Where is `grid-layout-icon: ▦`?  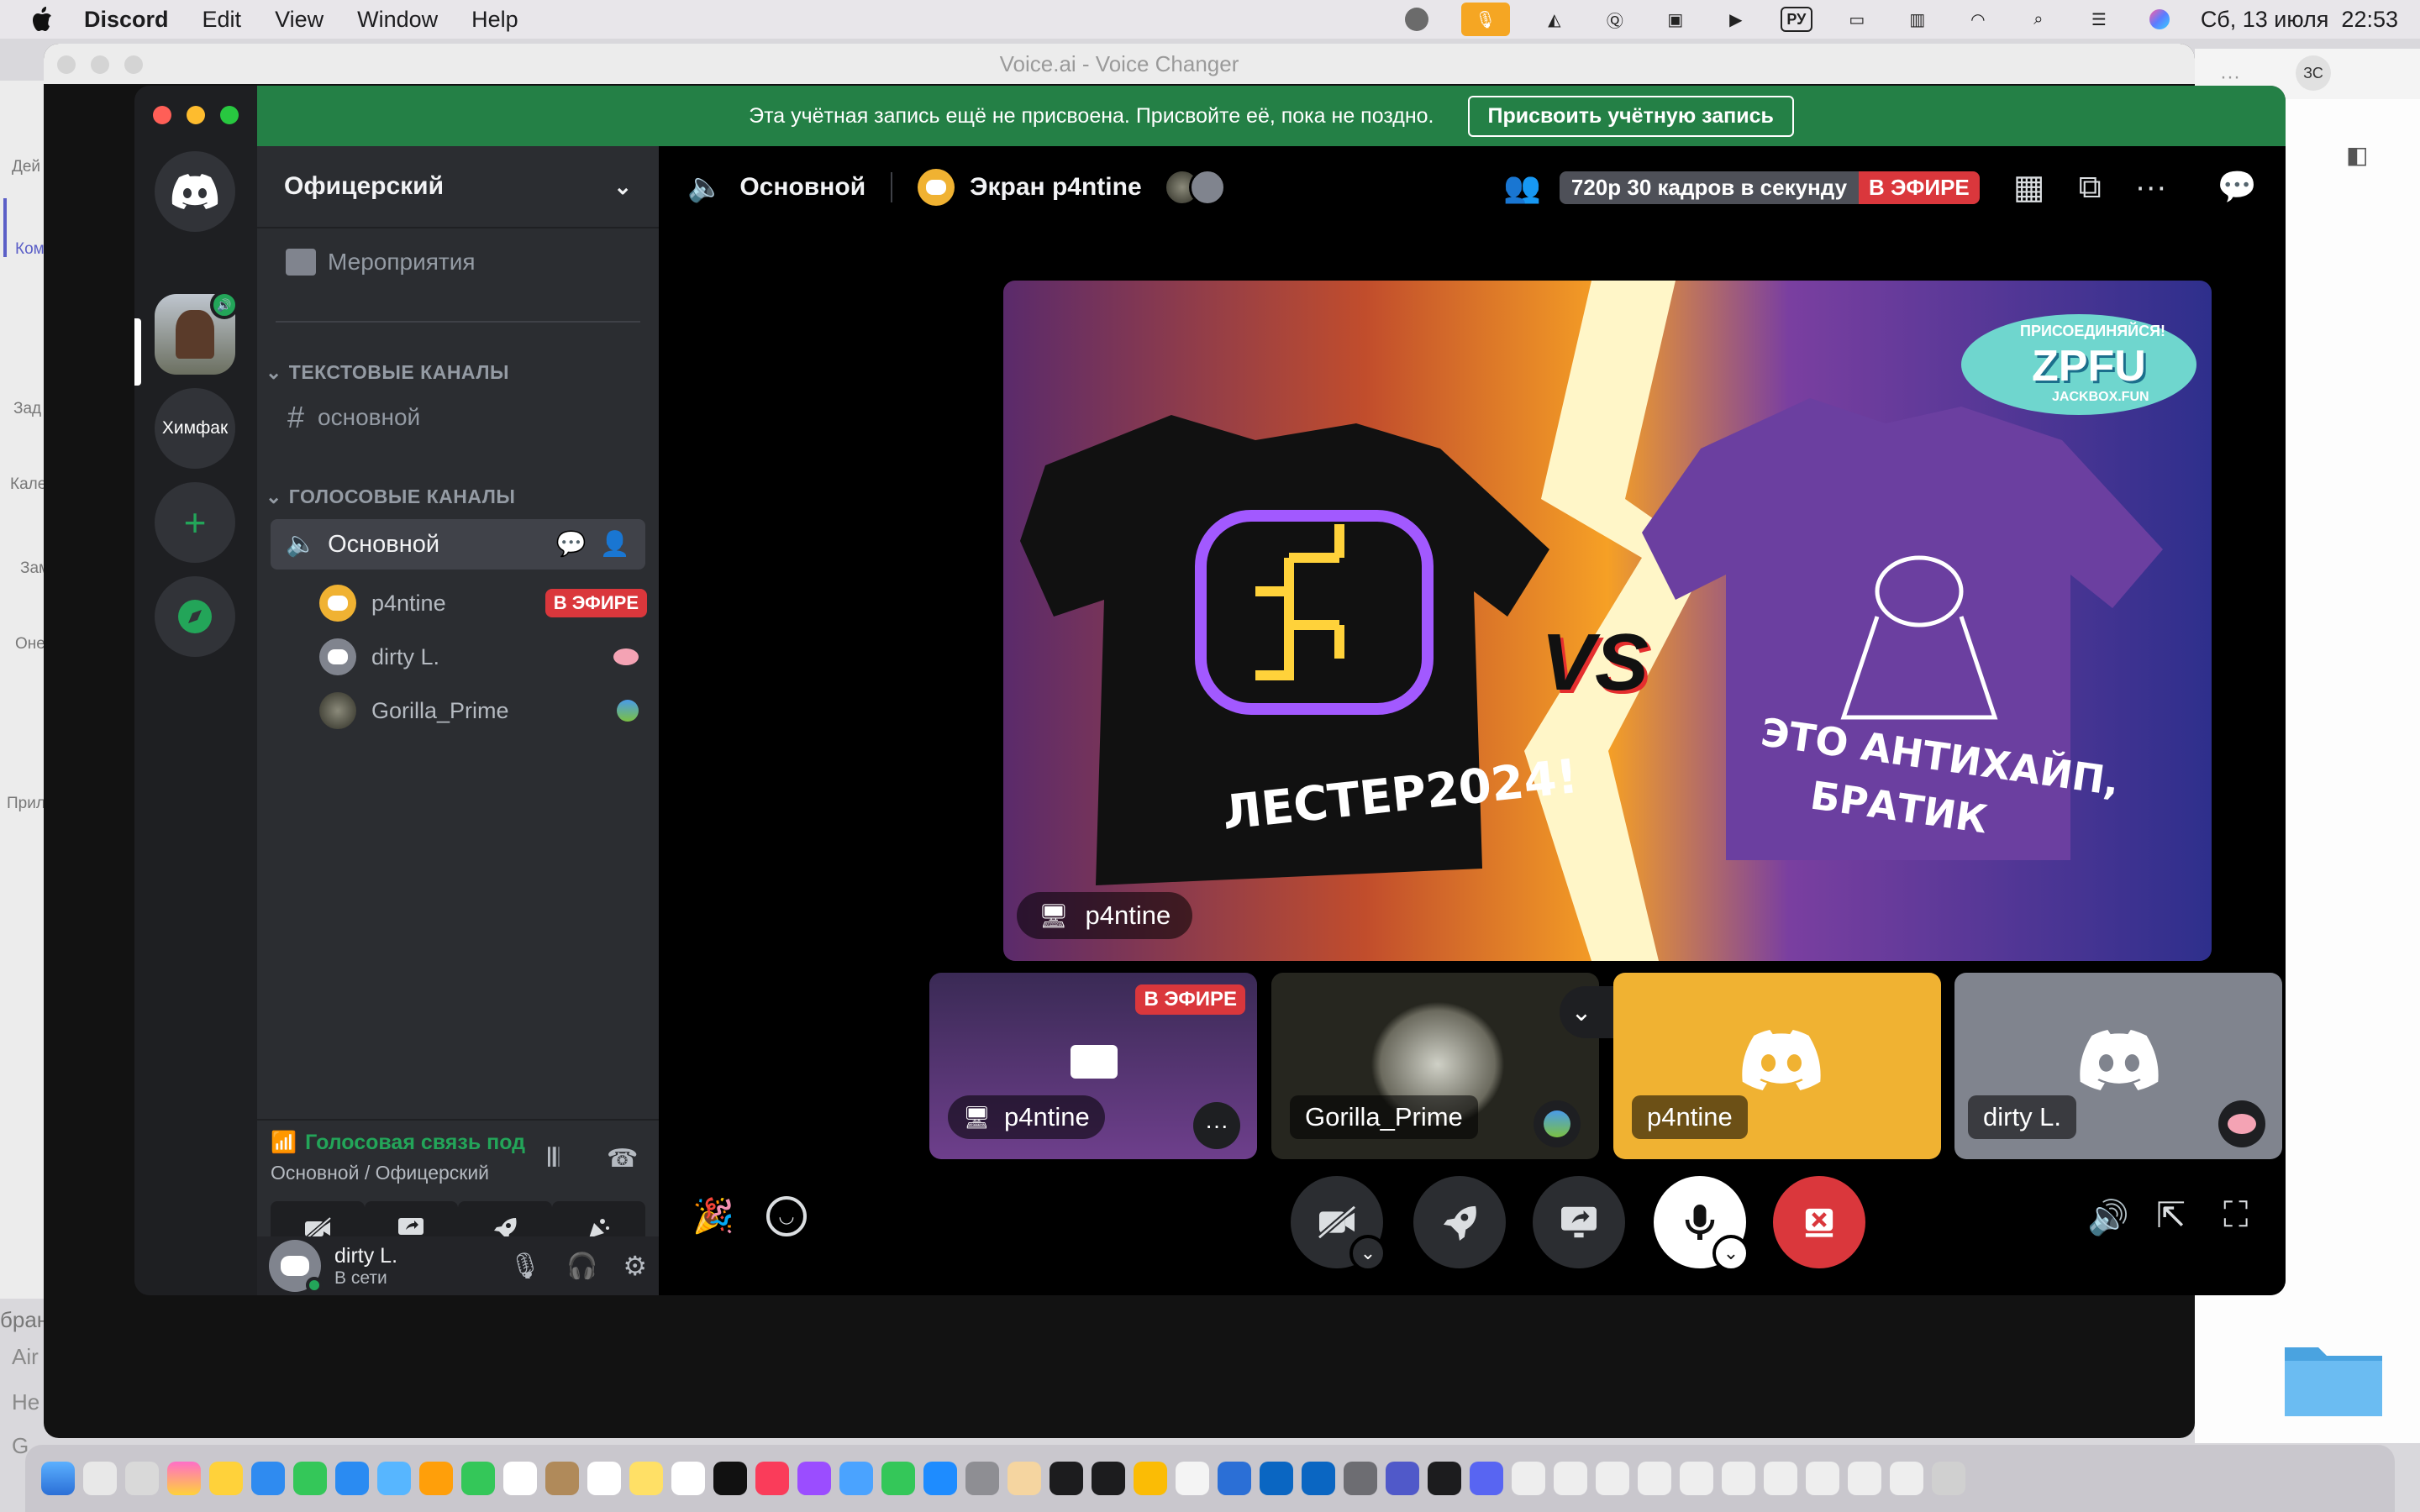 grid-layout-icon: ▦ is located at coordinates (2029, 187).